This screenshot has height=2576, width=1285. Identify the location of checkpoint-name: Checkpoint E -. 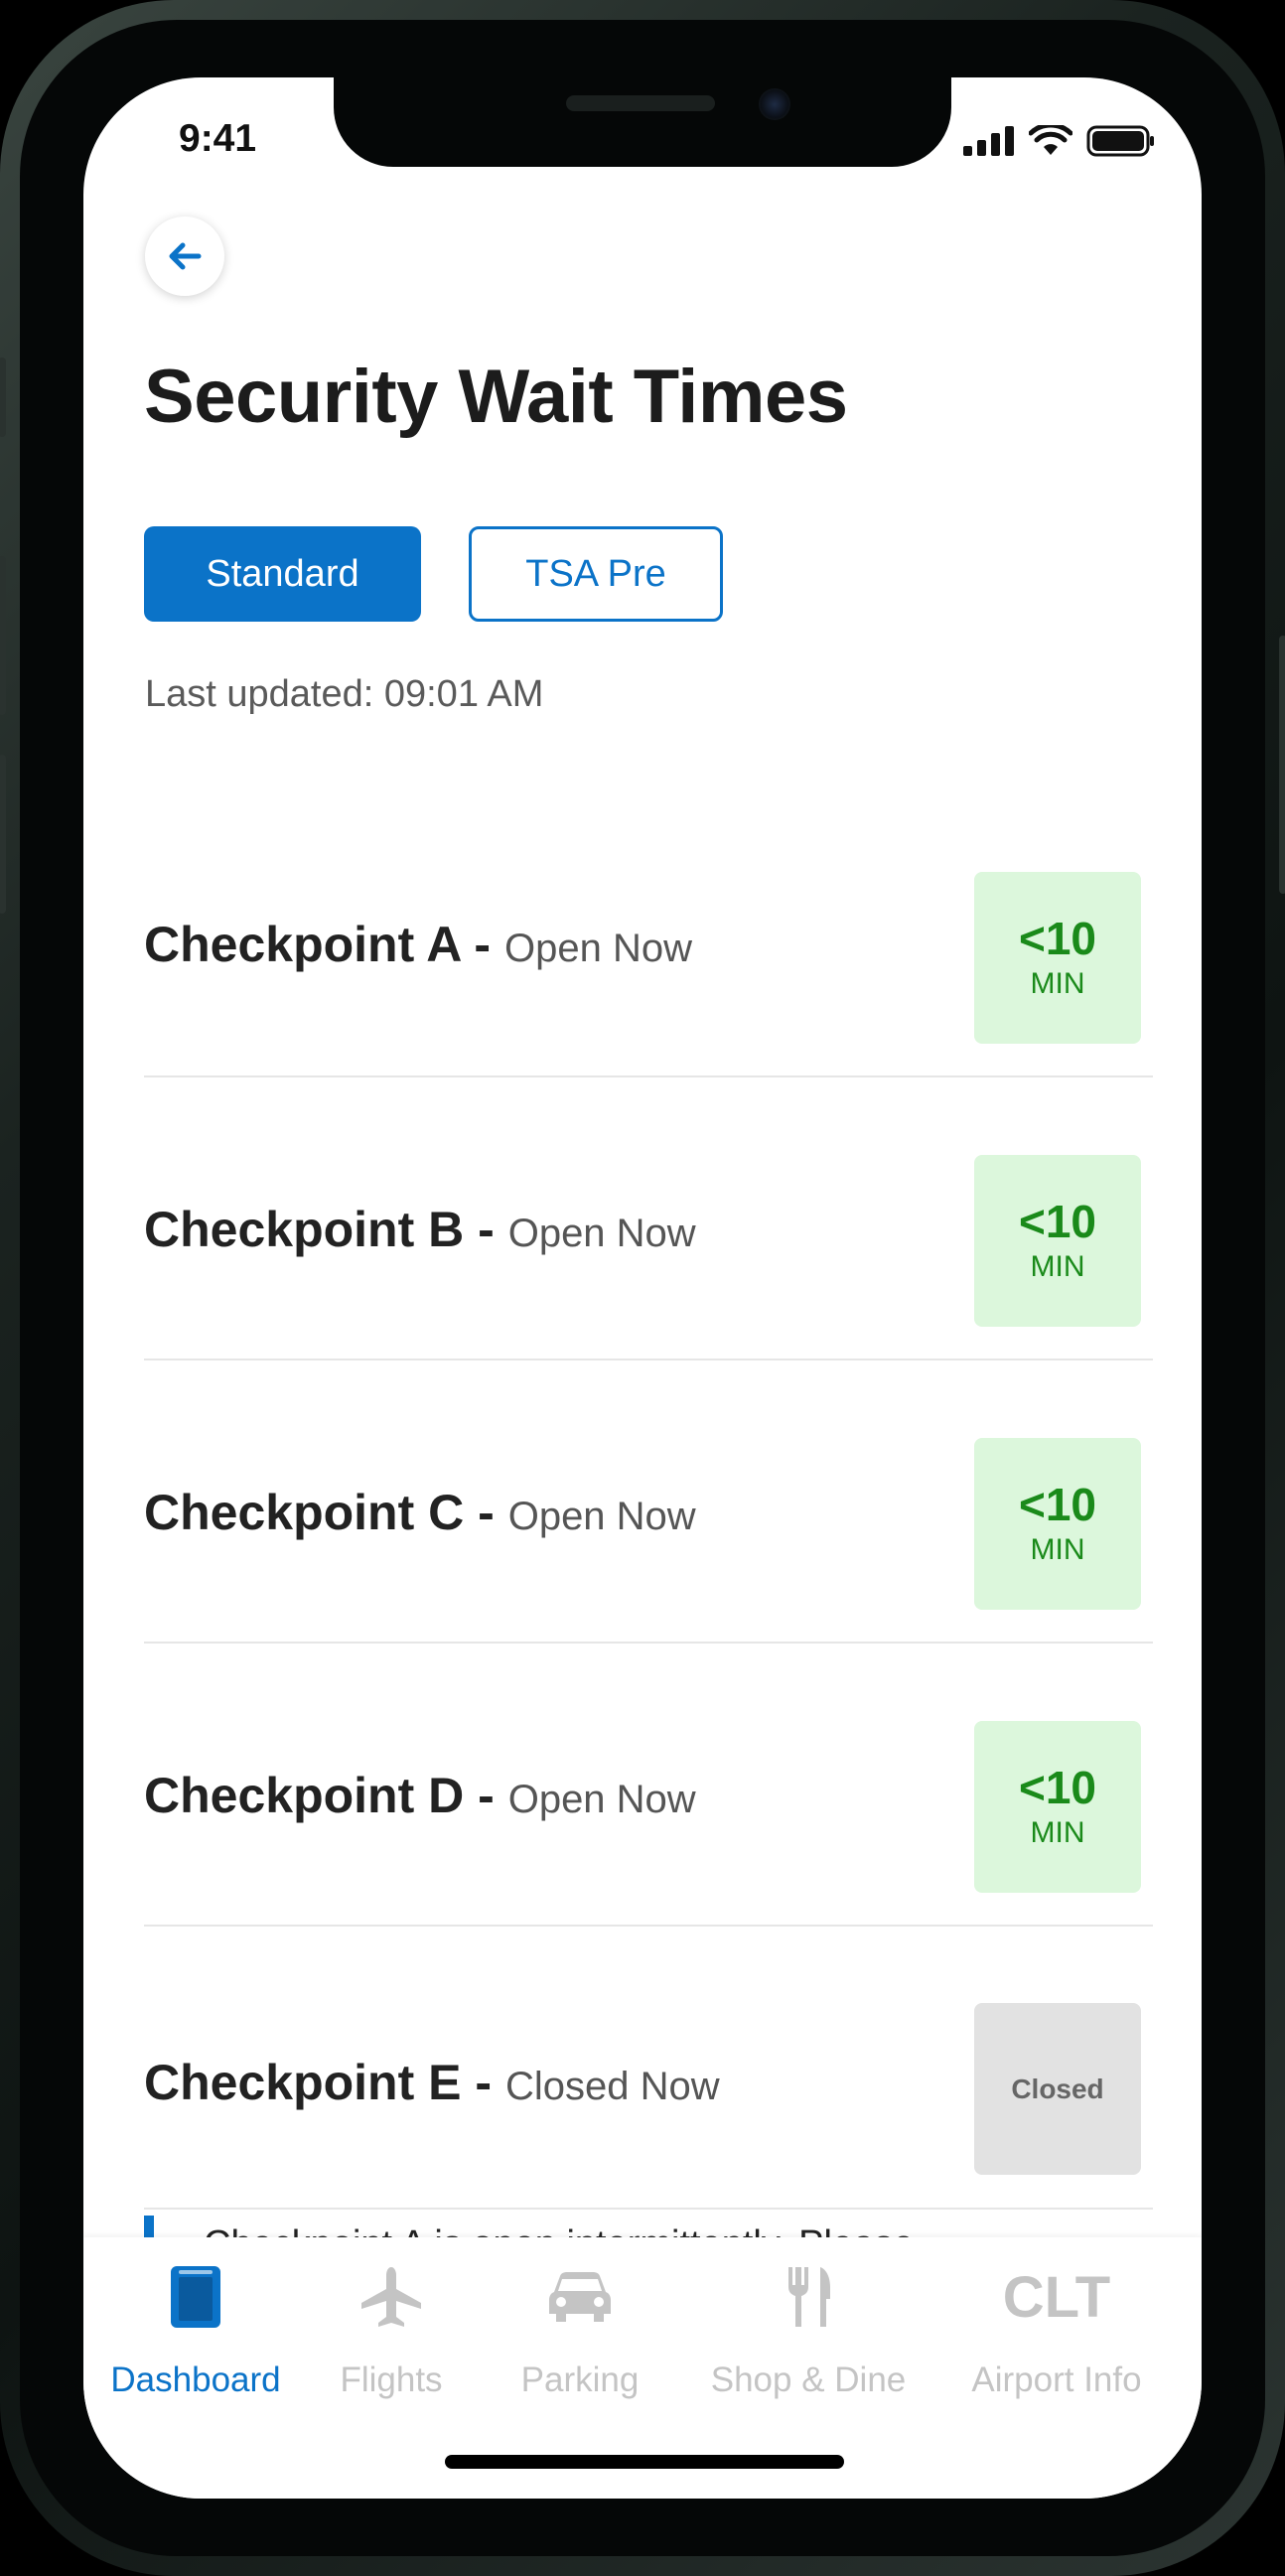
(318, 2083).